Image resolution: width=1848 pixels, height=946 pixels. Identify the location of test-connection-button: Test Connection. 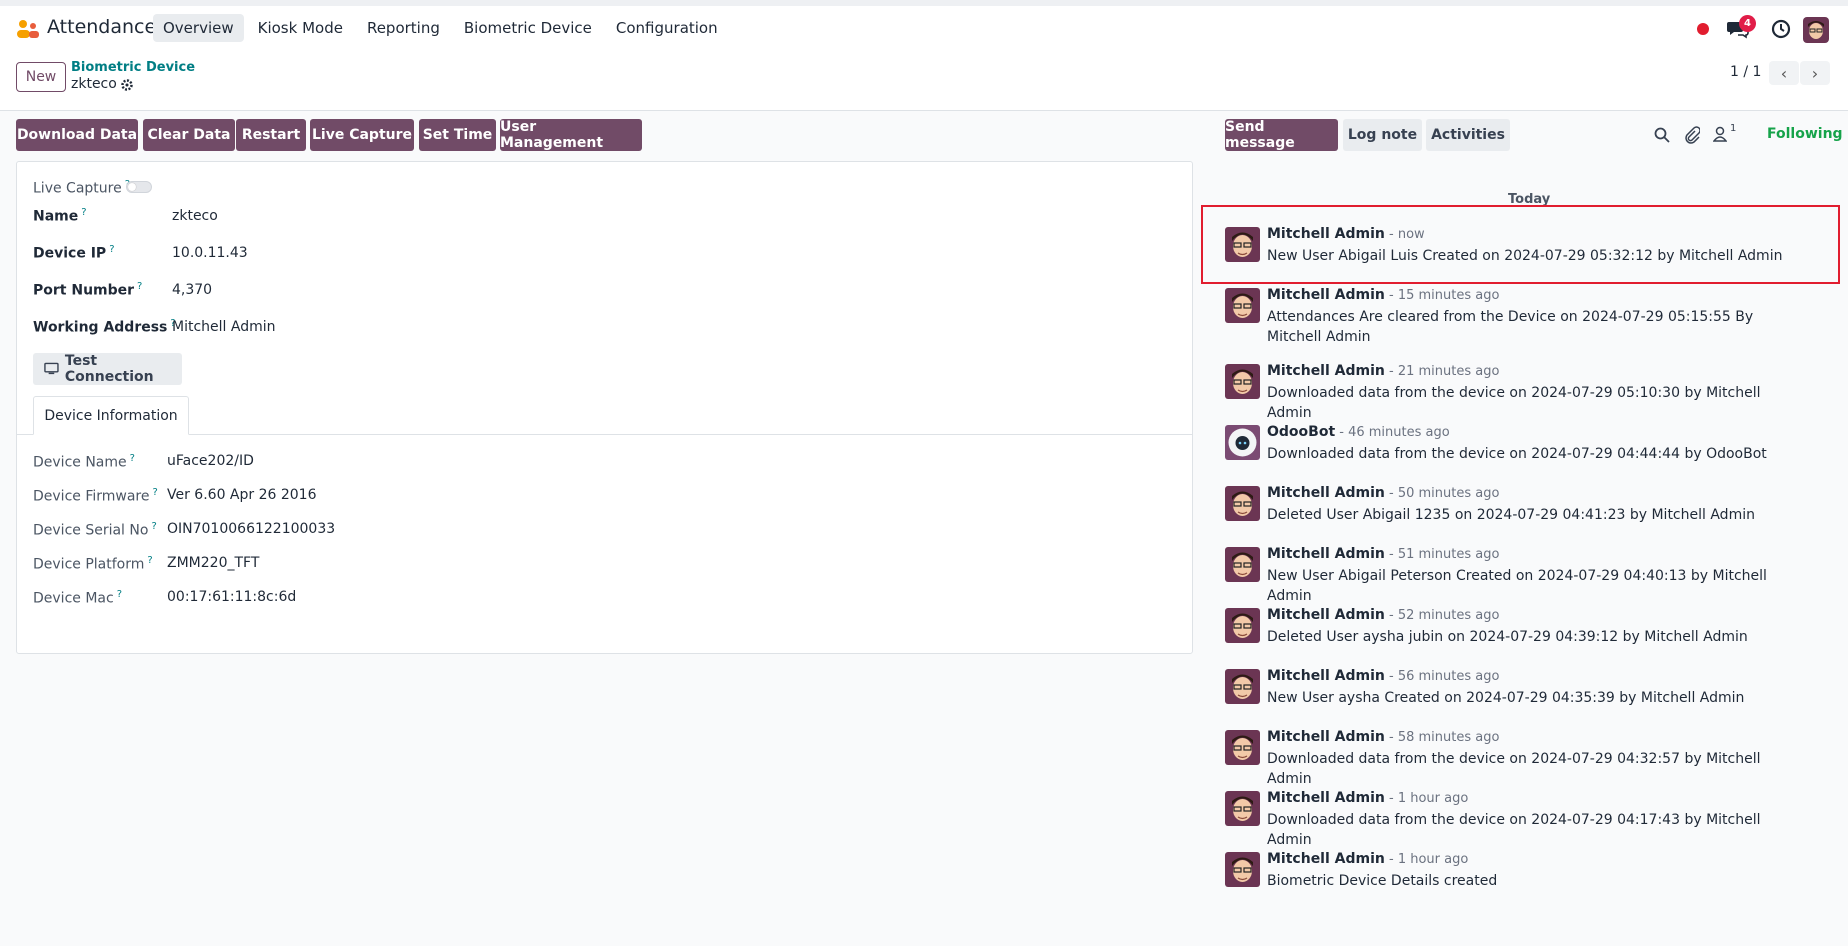
(107, 369).